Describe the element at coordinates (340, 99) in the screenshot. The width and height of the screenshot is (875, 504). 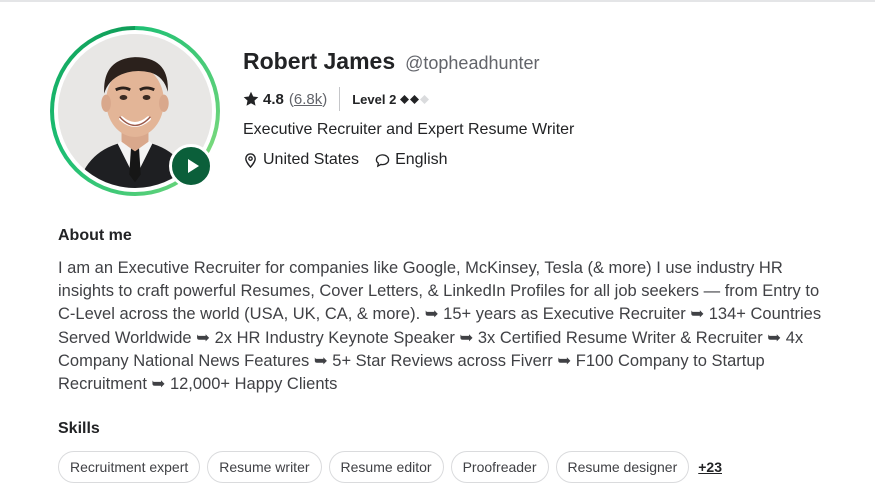
I see `rating-divider` at that location.